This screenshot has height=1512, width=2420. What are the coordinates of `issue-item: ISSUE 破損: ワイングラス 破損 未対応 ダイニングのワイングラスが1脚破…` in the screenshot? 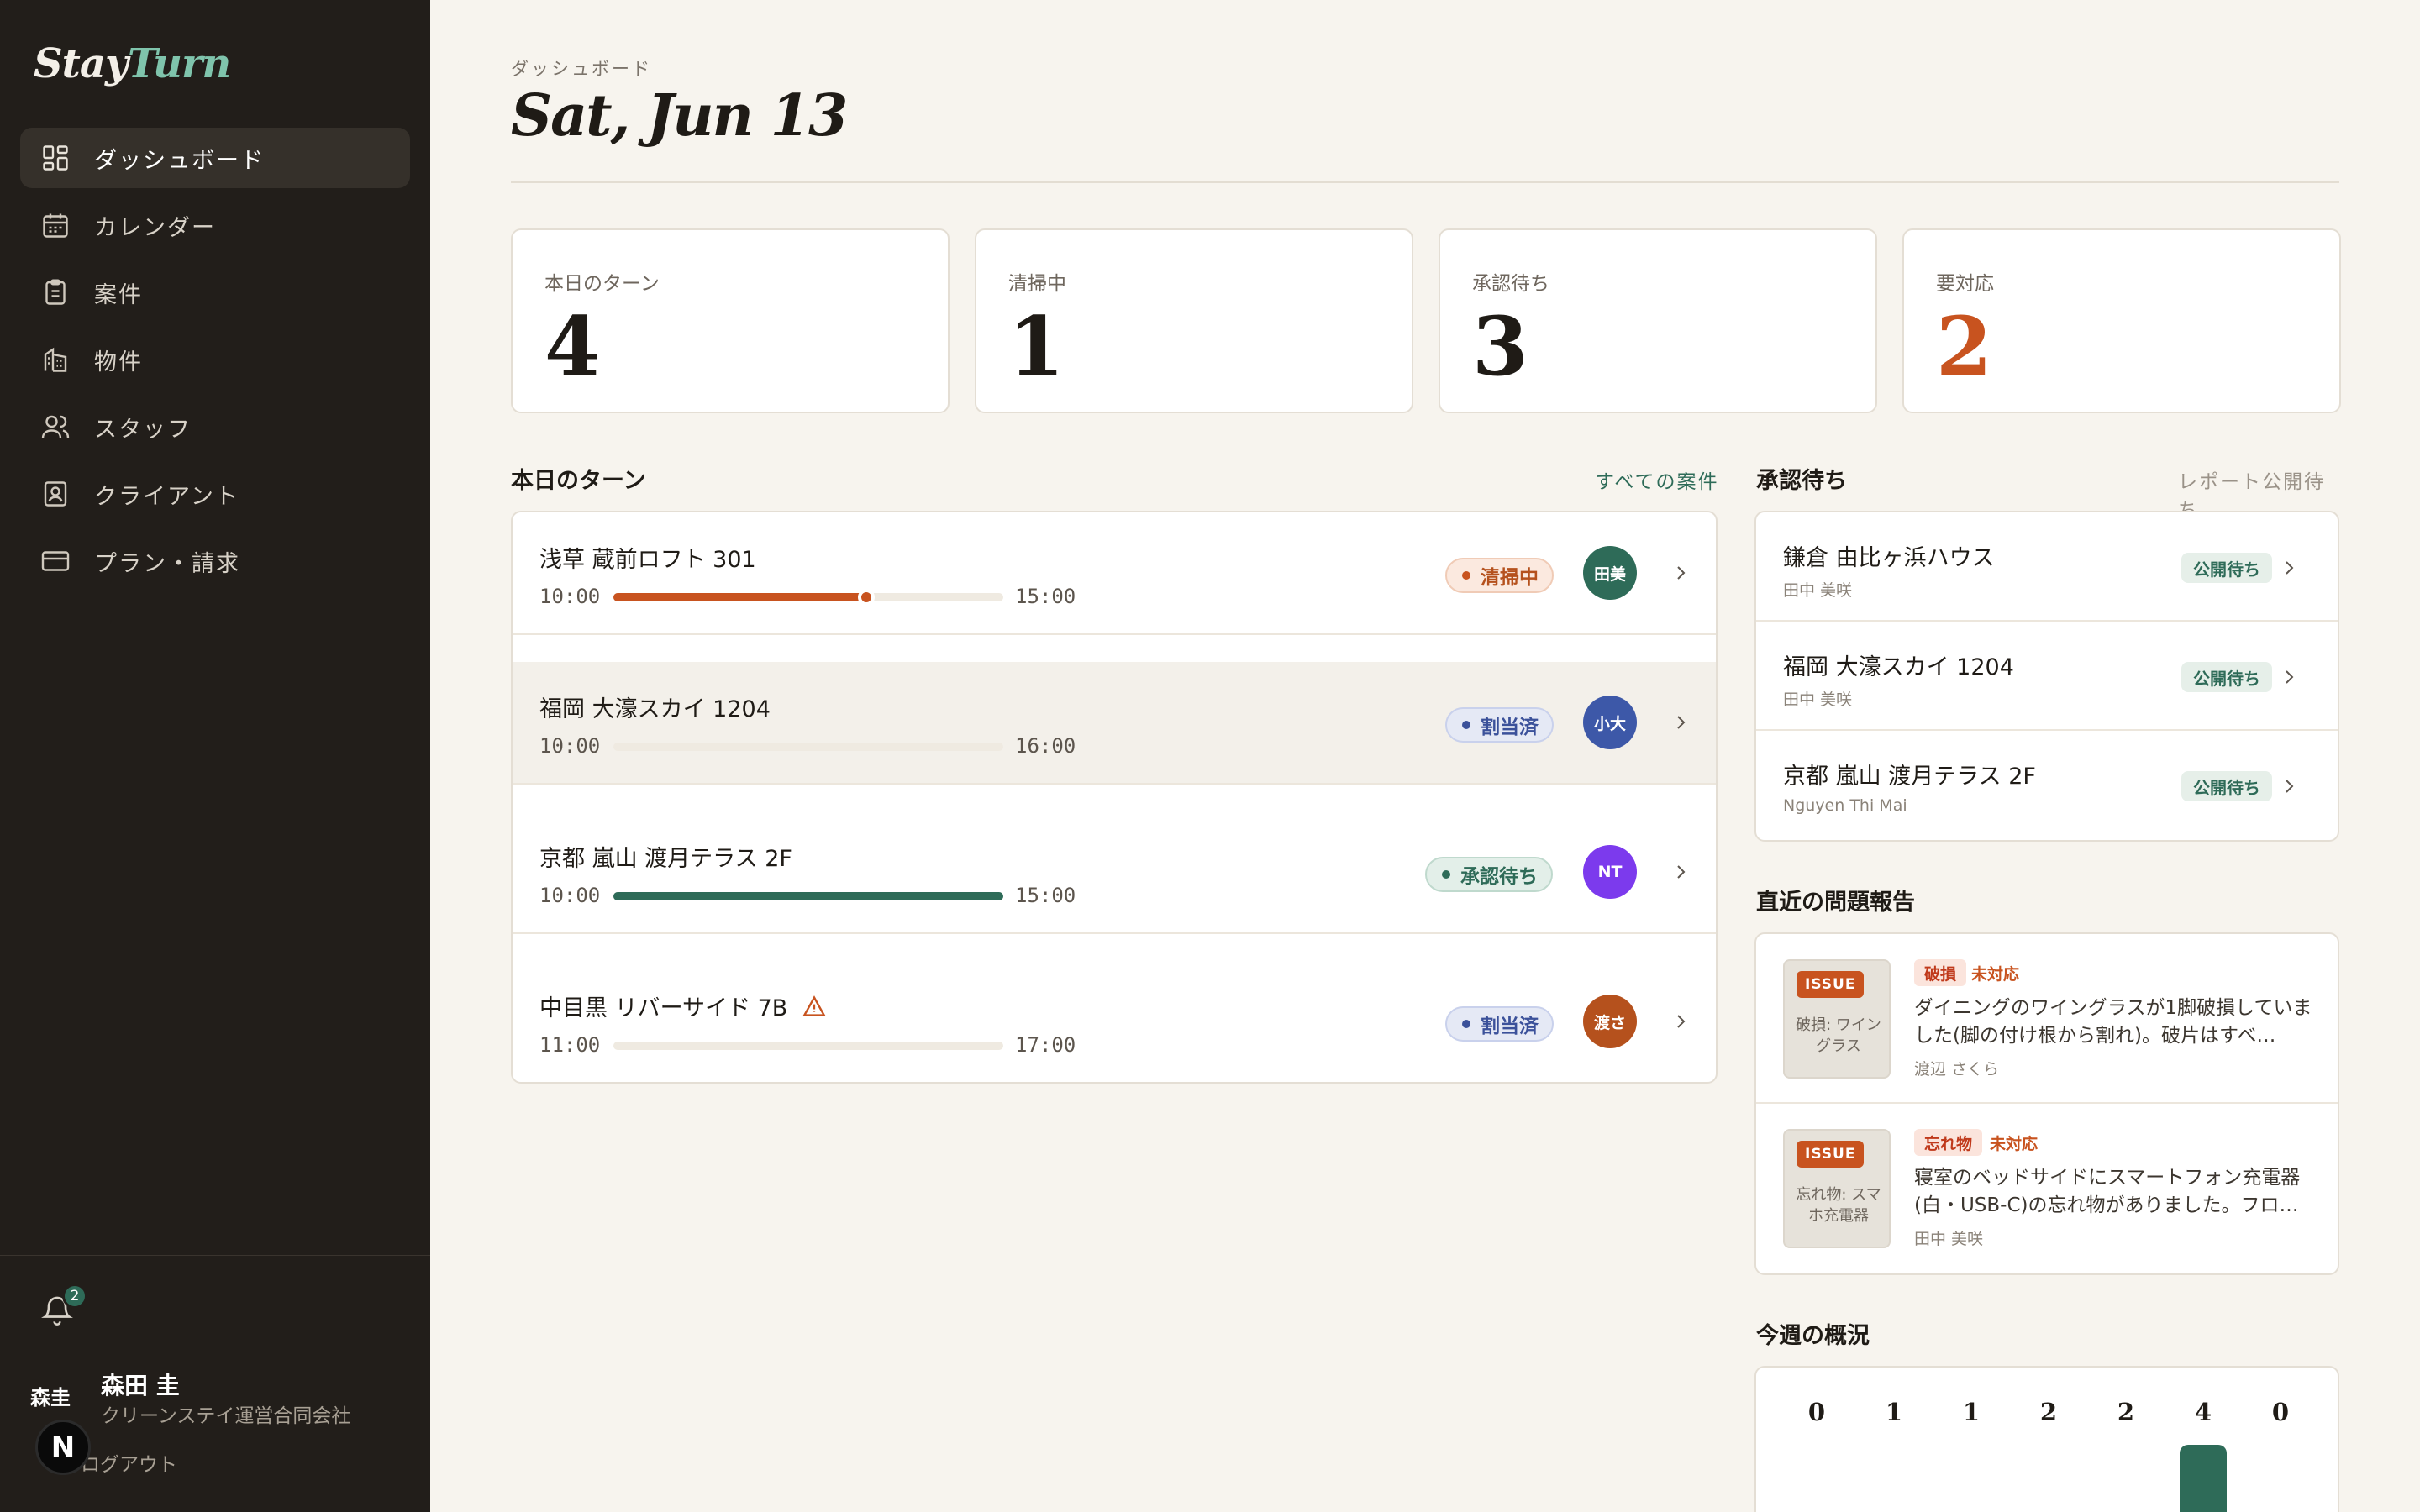 It's located at (2047, 1019).